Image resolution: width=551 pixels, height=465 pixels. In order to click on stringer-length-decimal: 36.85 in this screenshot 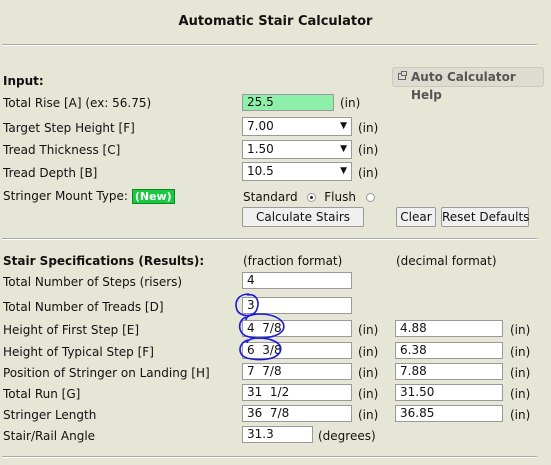, I will do `click(449, 413)`.